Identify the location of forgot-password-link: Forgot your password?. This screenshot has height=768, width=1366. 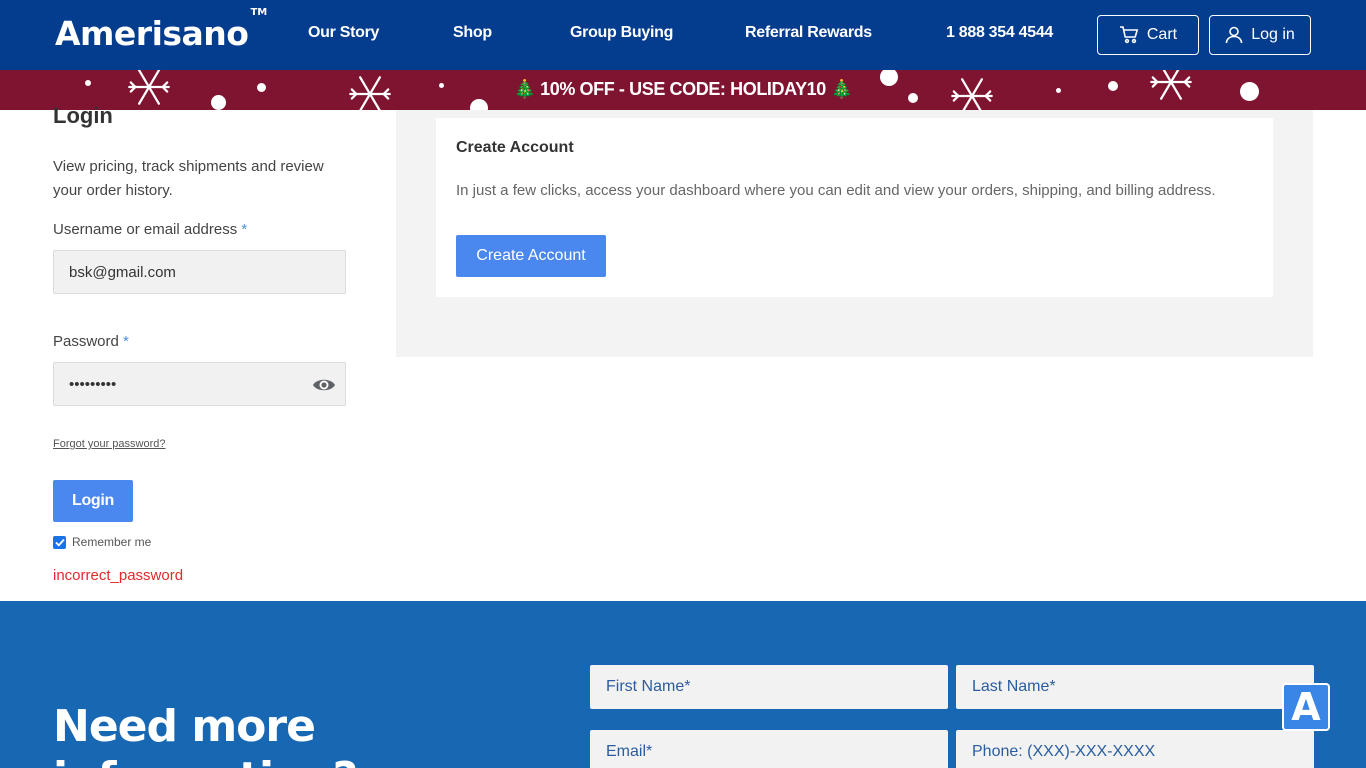
(109, 444).